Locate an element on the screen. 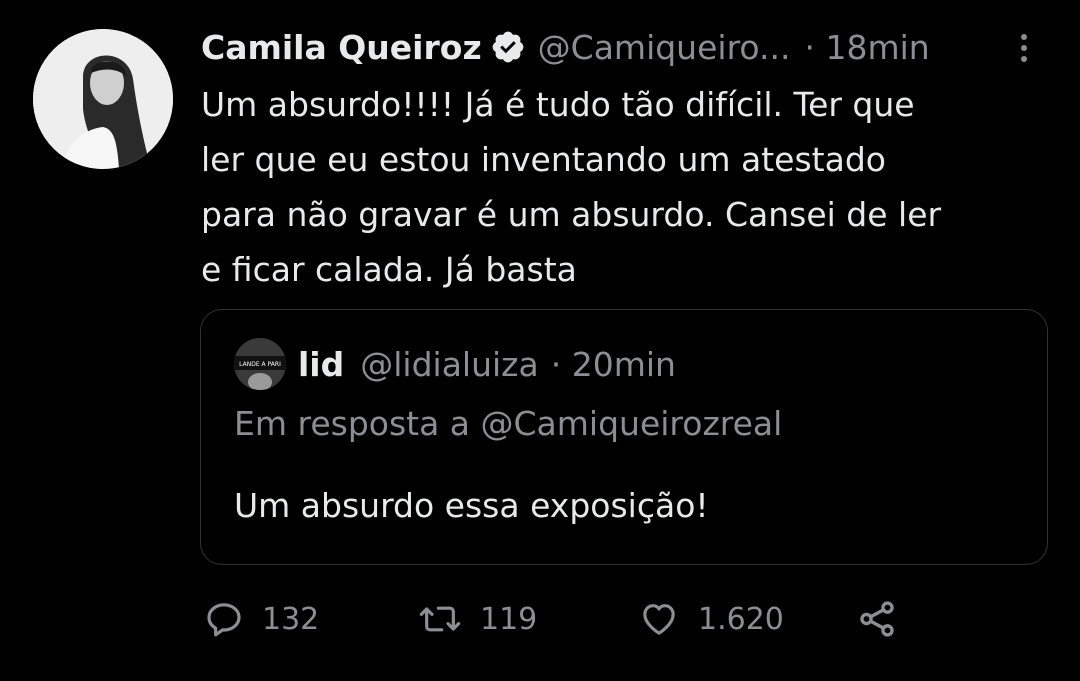 Image resolution: width=1080 pixels, height=681 pixels. more-vertical-icon is located at coordinates (1024, 48).